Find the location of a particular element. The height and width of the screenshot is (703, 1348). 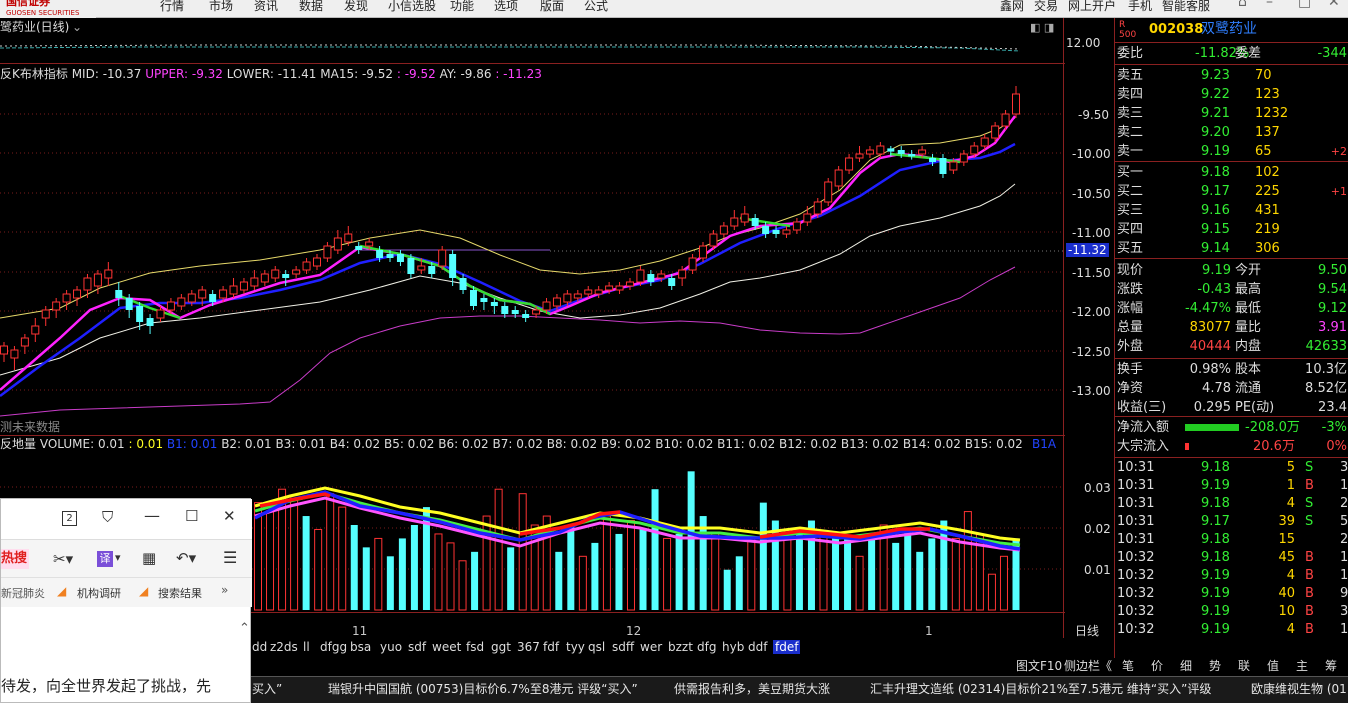

undo-icon: ↶▾ is located at coordinates (186, 558).